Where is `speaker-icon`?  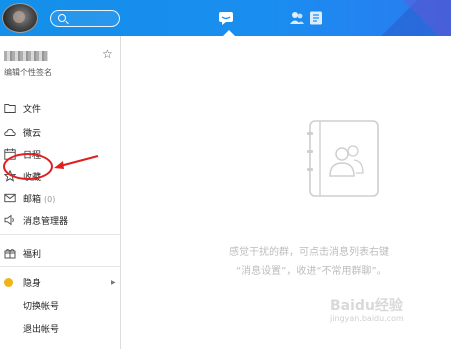
speaker-icon is located at coordinates (9, 220).